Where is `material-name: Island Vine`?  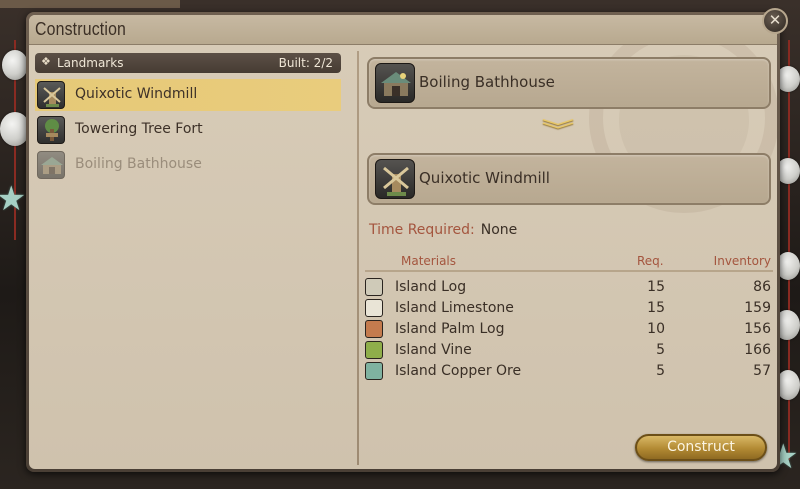 material-name: Island Vine is located at coordinates (433, 350).